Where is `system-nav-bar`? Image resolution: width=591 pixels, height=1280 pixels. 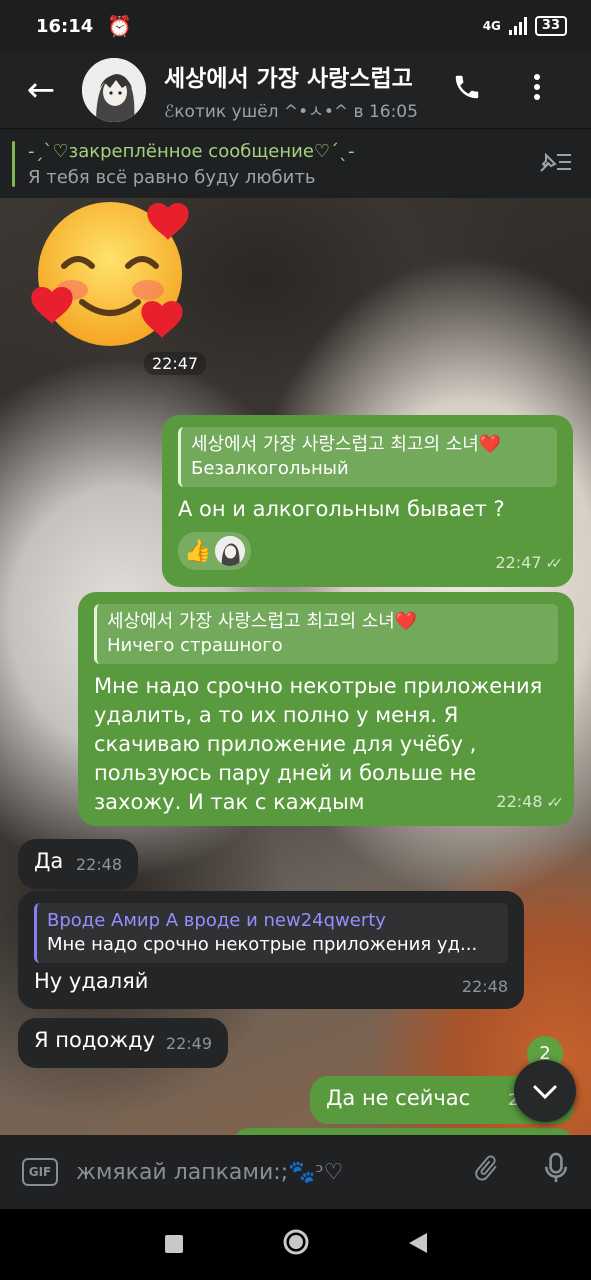
system-nav-bar is located at coordinates (295, 1244).